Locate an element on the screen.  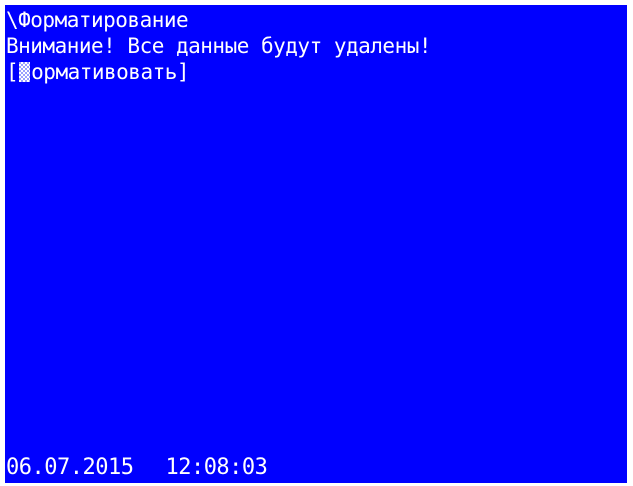
format-menu-label: ормативовать is located at coordinates (104, 72).